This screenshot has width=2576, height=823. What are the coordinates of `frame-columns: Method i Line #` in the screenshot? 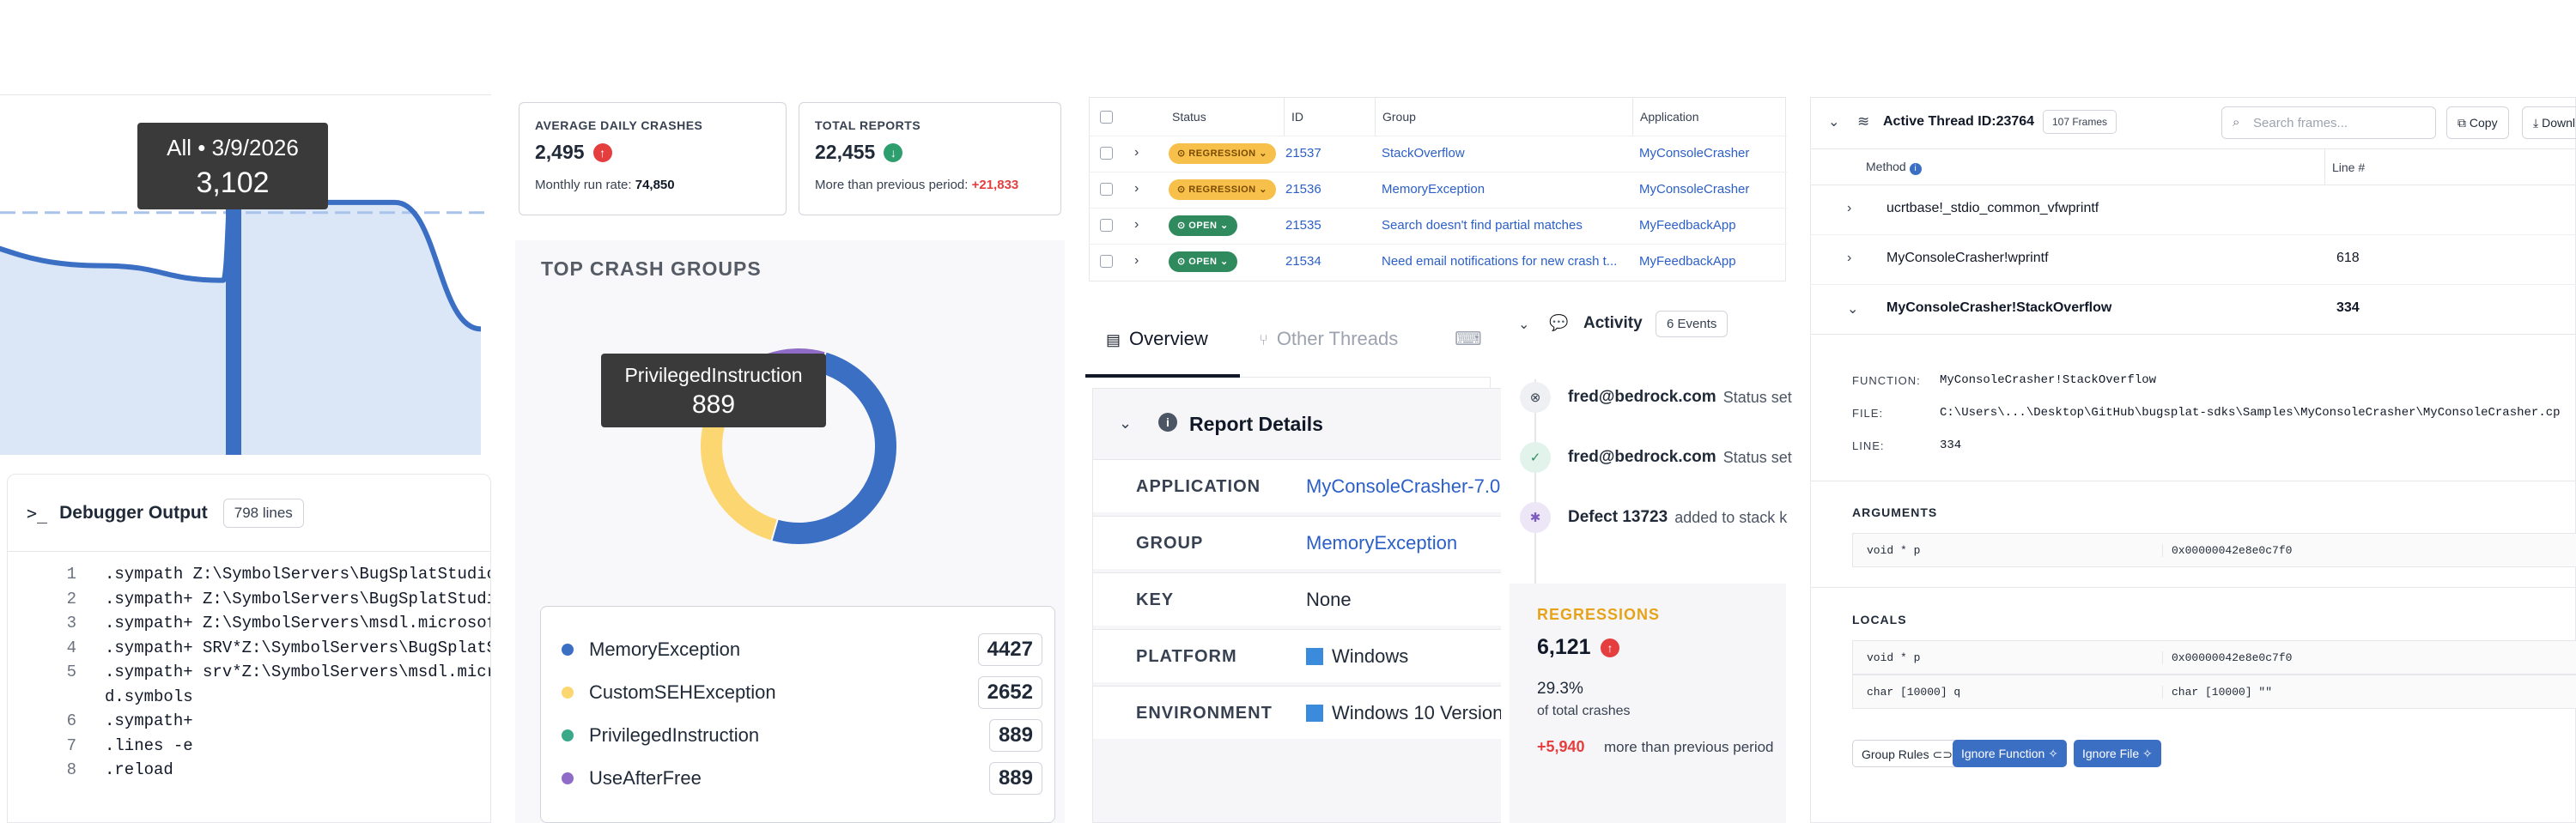 It's located at (2193, 167).